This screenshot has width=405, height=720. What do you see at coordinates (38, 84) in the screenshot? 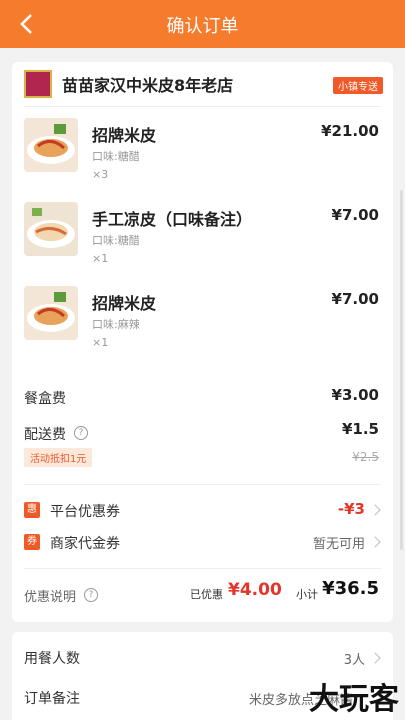
I see `shop-logo` at bounding box center [38, 84].